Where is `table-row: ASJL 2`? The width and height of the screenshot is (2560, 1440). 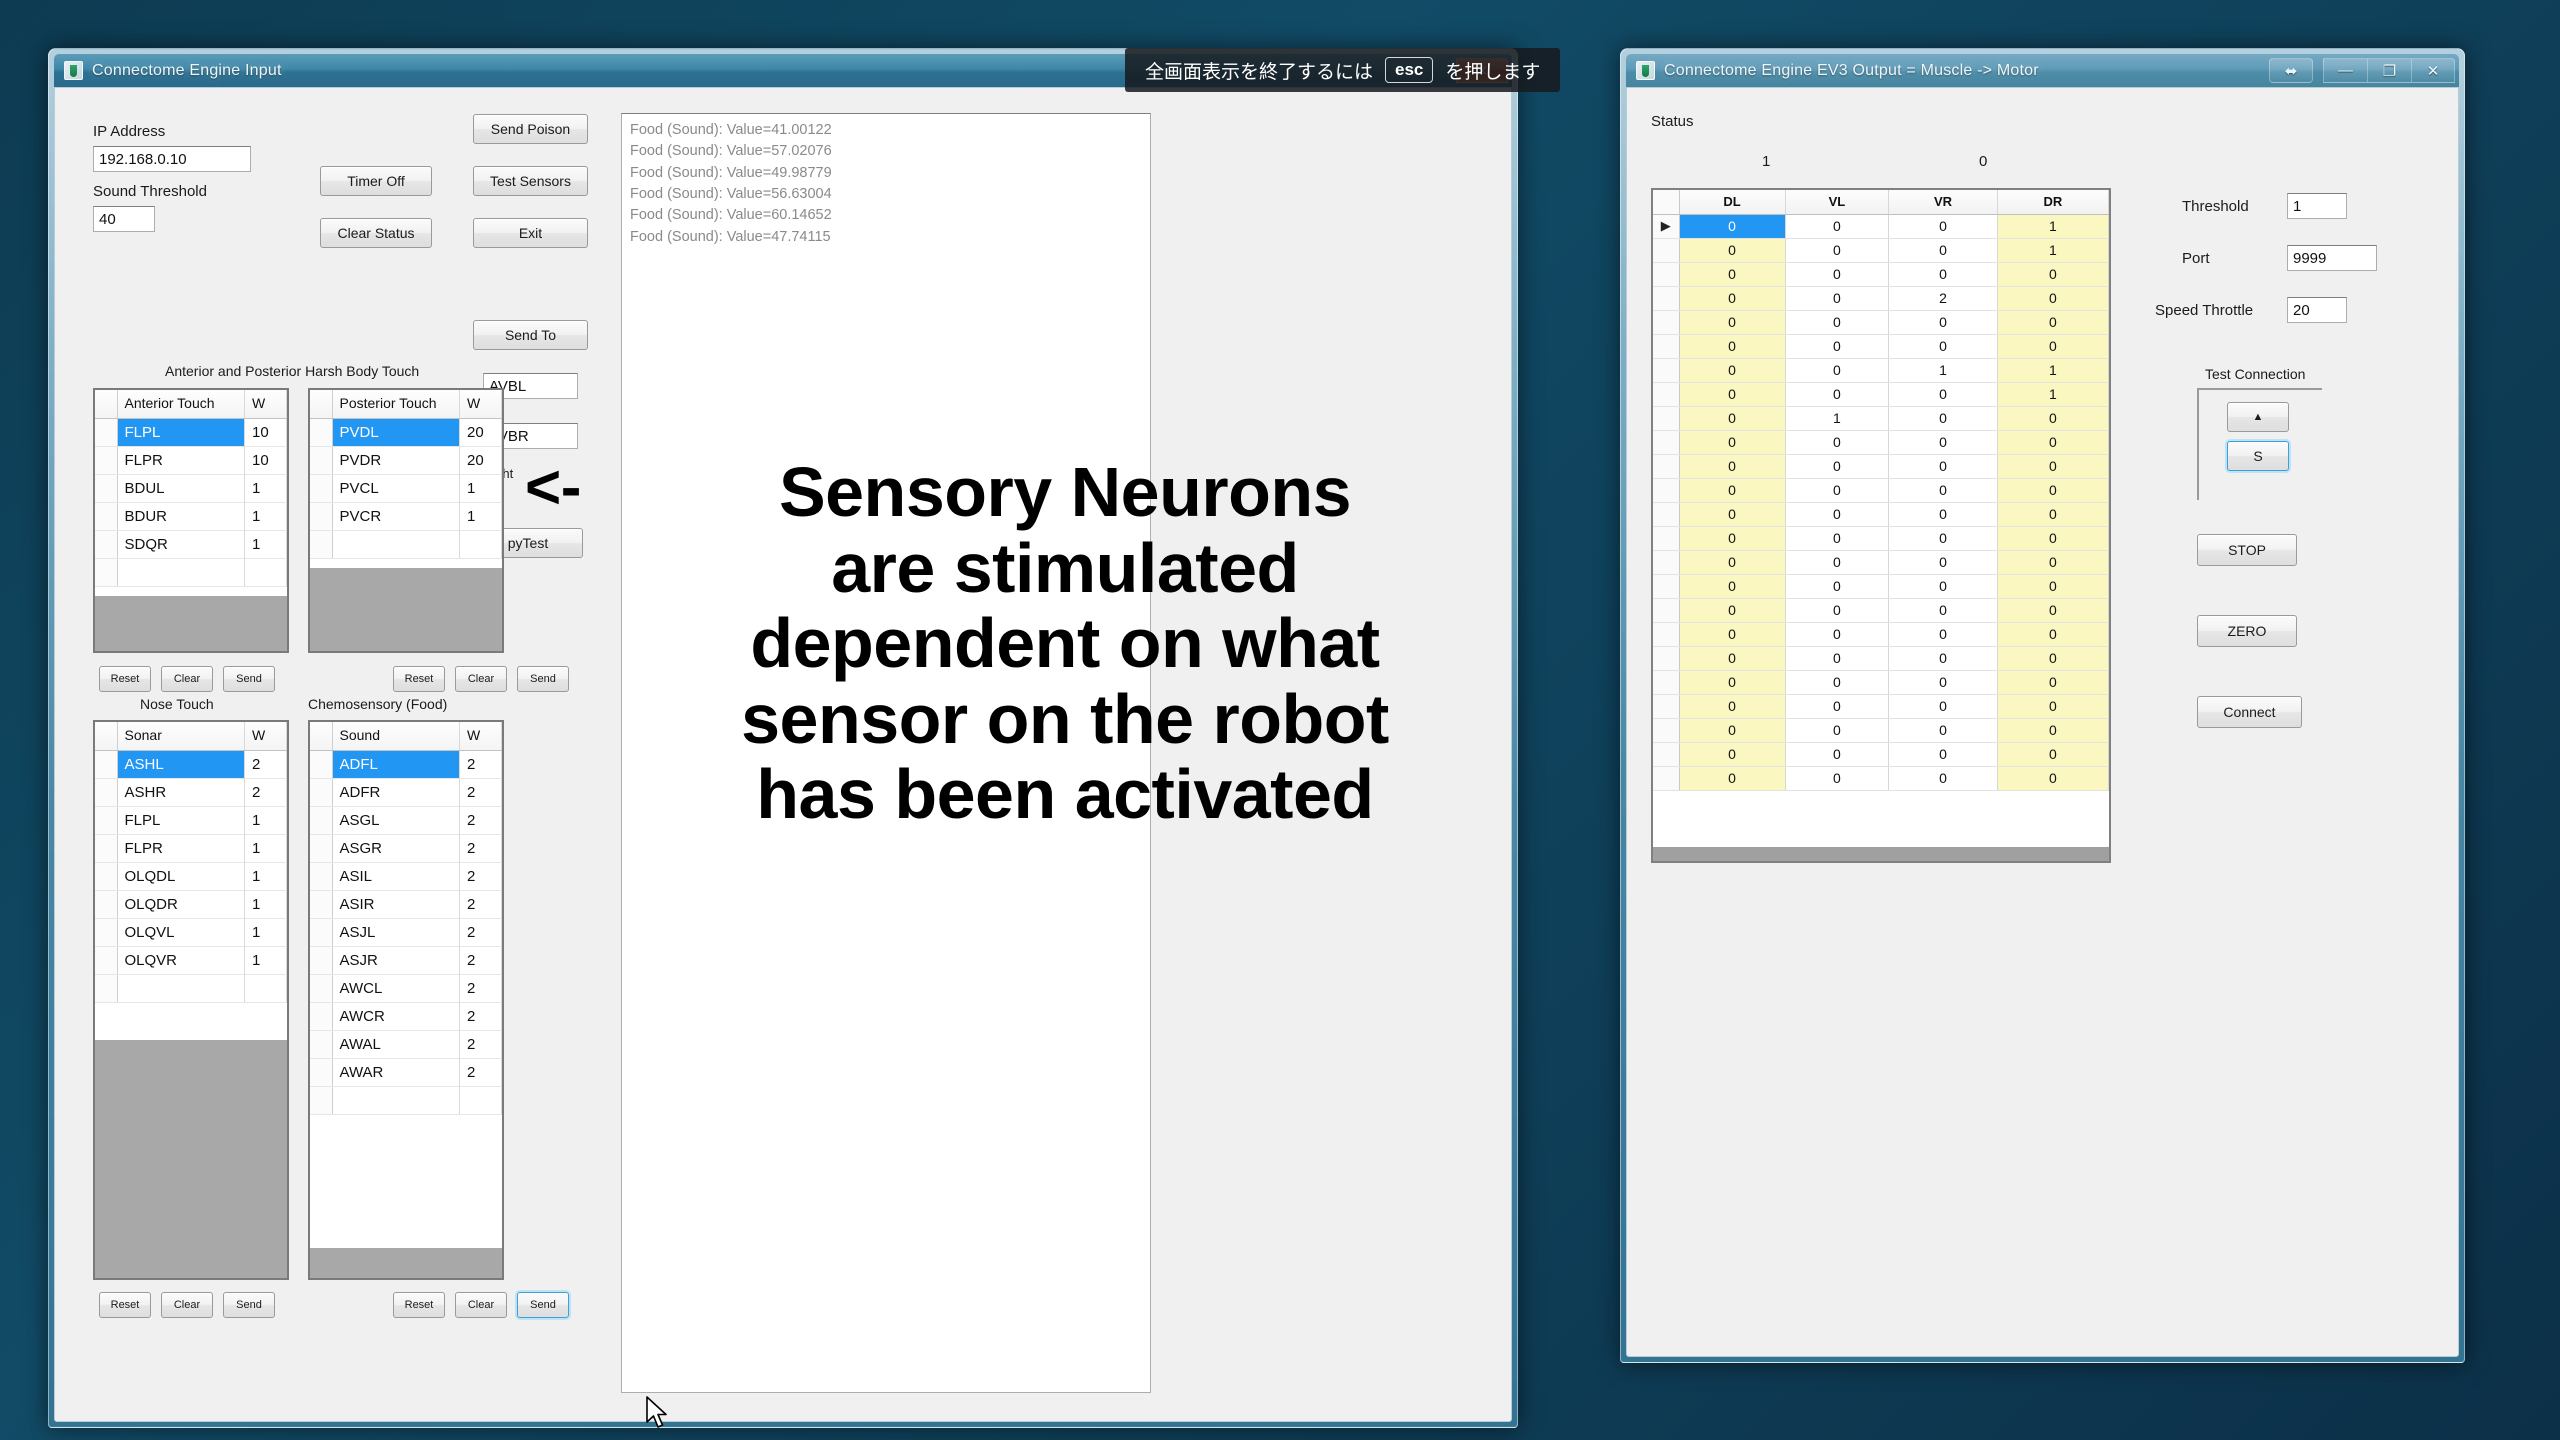
table-row: ASJL 2 is located at coordinates (406, 932).